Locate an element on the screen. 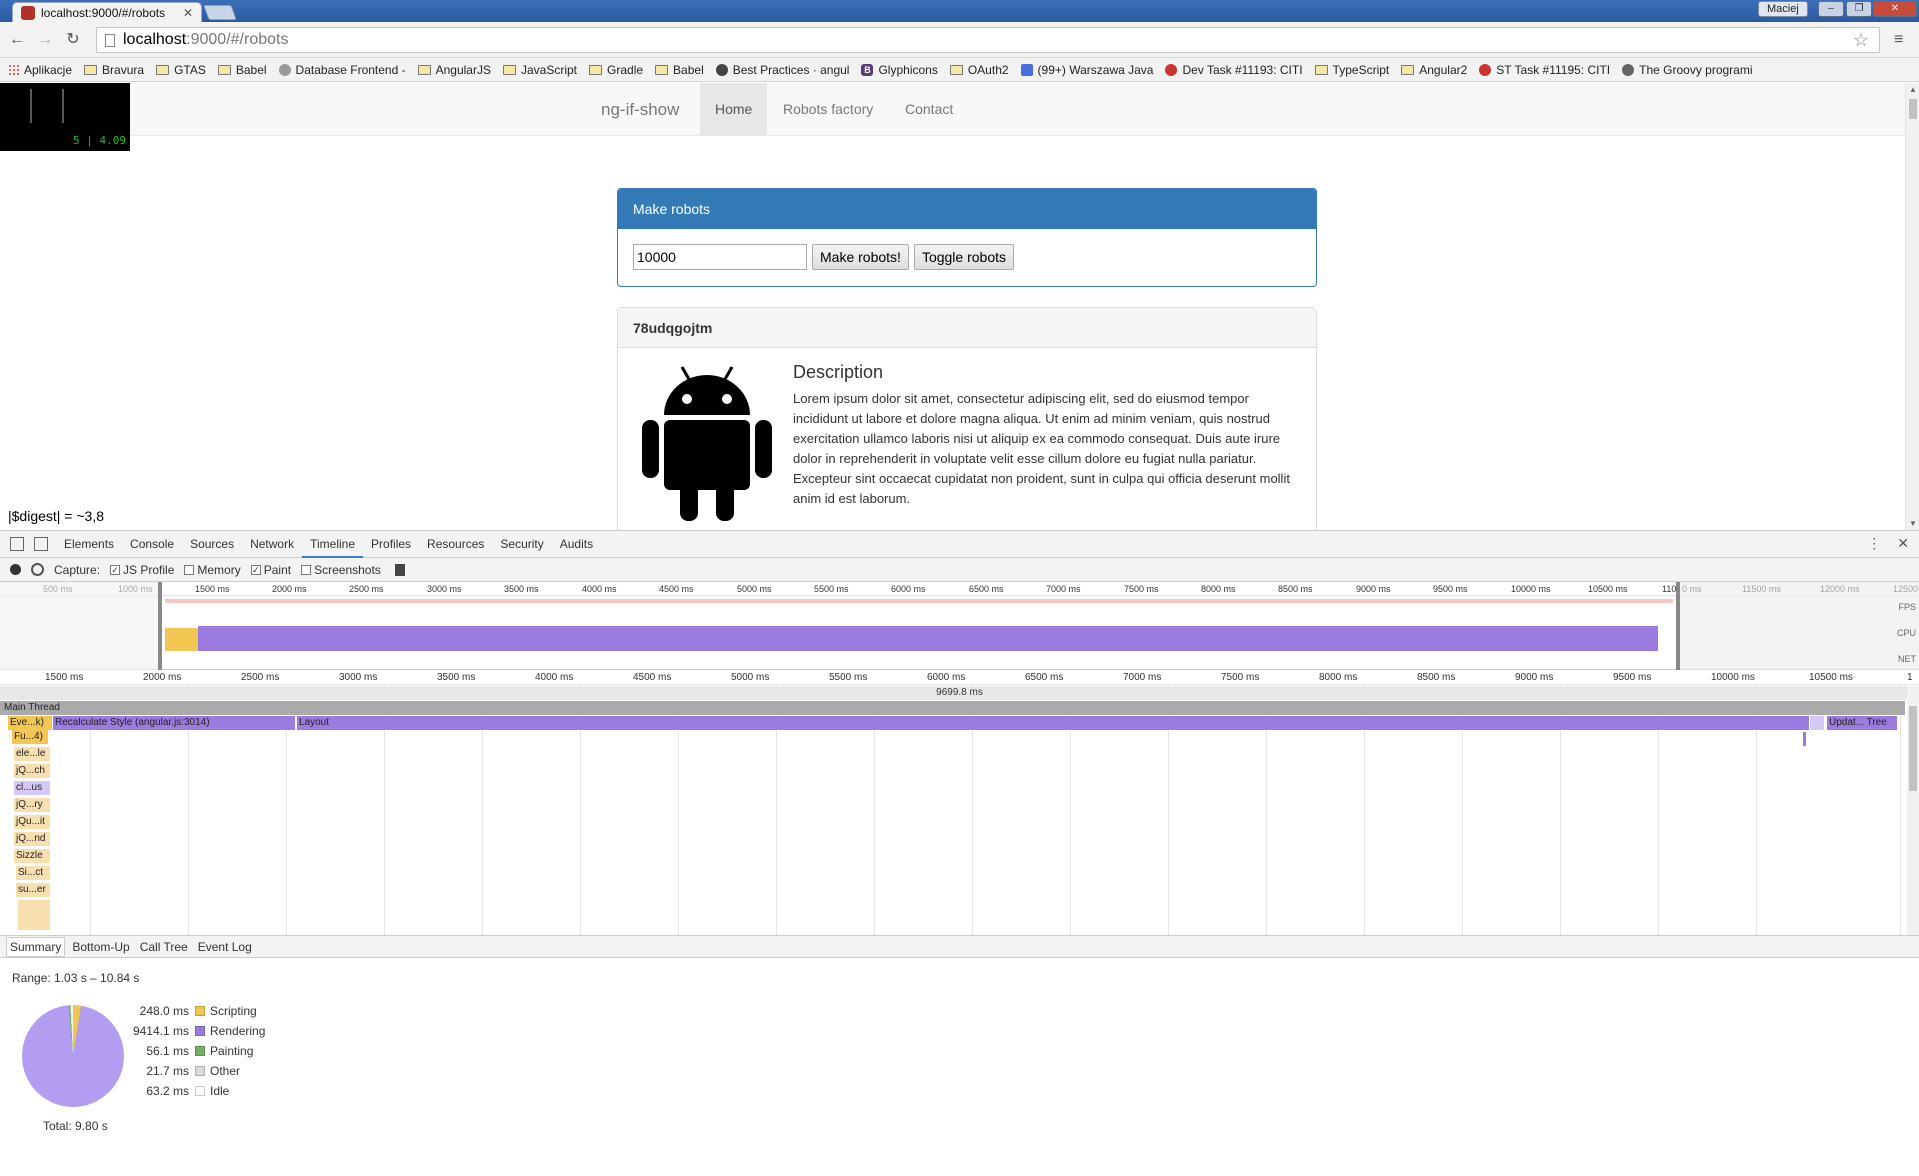 The width and height of the screenshot is (1919, 1176). new-tab-button is located at coordinates (220, 12).